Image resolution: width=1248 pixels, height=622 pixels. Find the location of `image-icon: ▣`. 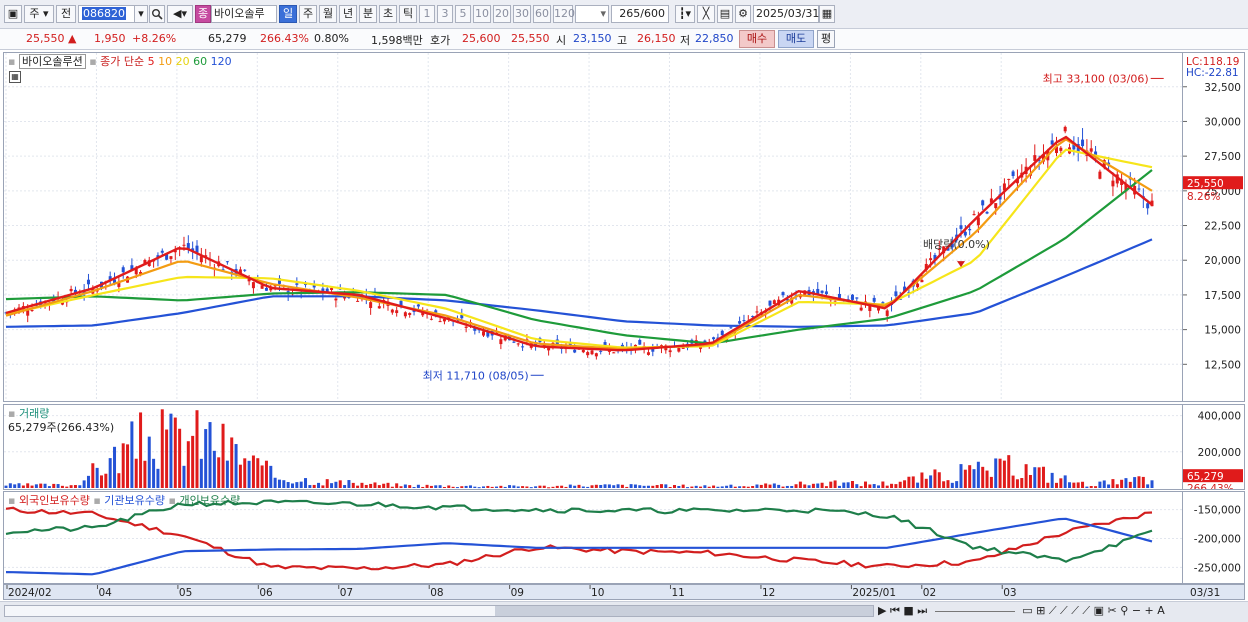

image-icon: ▣ is located at coordinates (1099, 610).